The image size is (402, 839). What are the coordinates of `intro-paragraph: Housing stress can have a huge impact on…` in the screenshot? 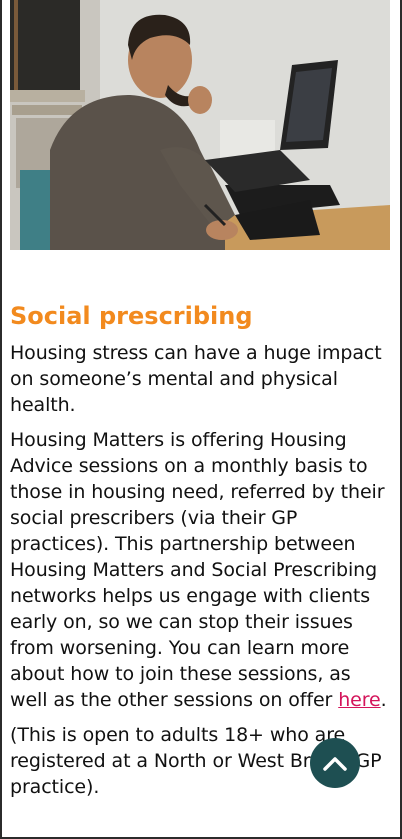 It's located at (196, 379).